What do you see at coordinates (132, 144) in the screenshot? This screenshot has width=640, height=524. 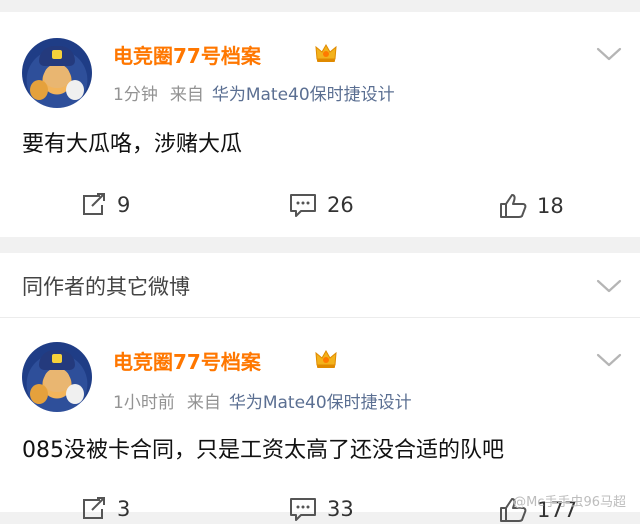 I see `post-text: 要有大瓜咯，涉赌大瓜` at bounding box center [132, 144].